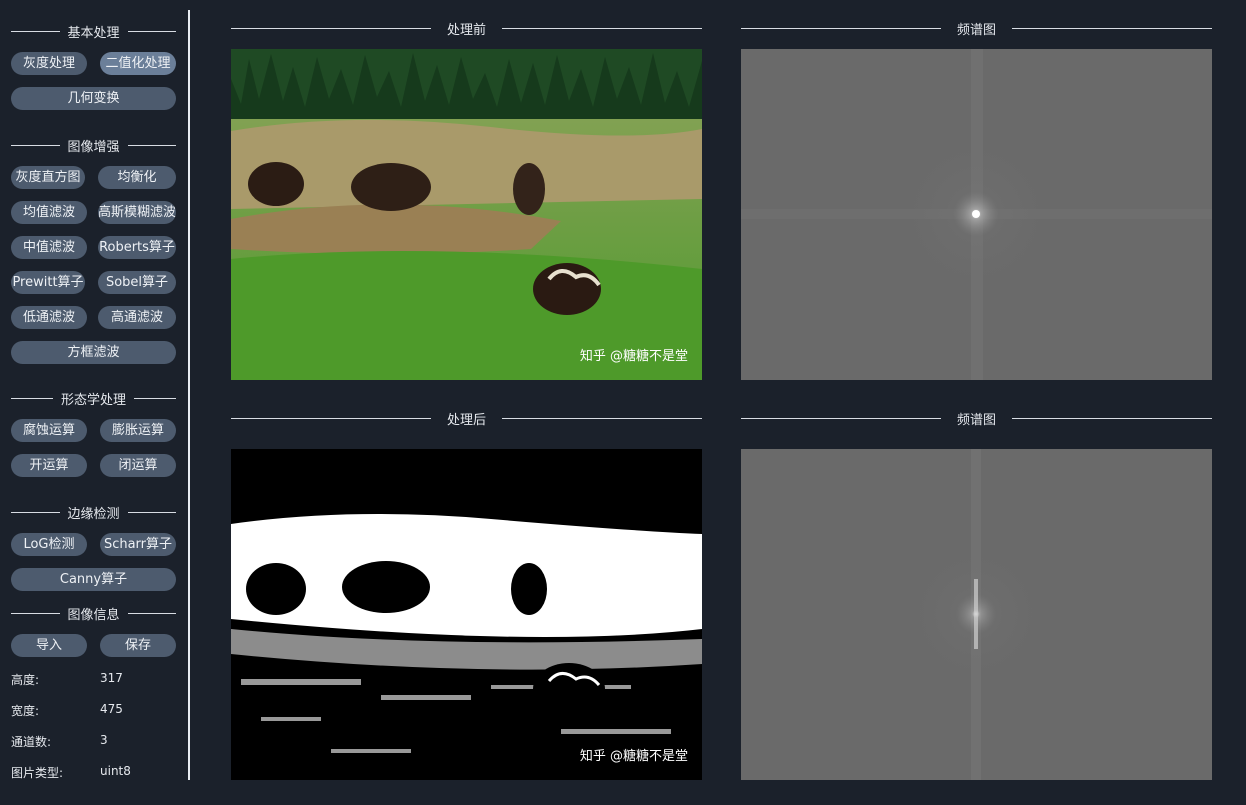 The width and height of the screenshot is (1246, 805). I want to click on processed-watermark: 知乎 @糖糖不是堂, so click(634, 756).